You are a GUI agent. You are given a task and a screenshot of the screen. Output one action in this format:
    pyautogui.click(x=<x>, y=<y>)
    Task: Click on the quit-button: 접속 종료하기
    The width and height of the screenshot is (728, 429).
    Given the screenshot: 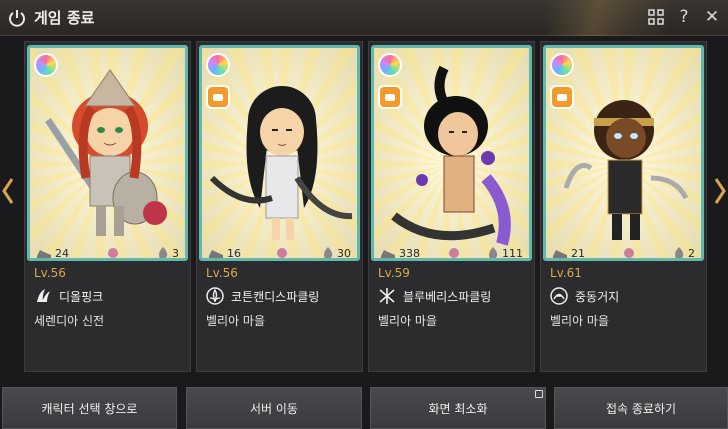 What is the action you would take?
    pyautogui.click(x=641, y=408)
    